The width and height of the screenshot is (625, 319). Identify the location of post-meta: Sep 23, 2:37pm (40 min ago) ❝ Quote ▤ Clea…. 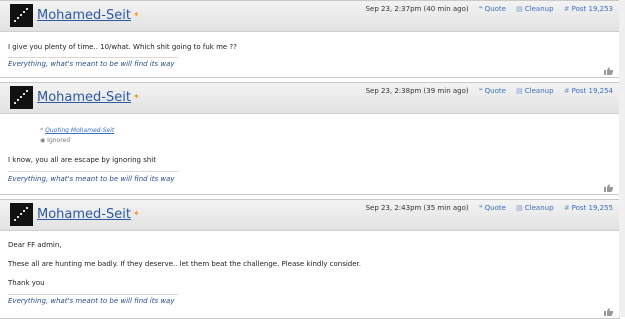
(489, 9).